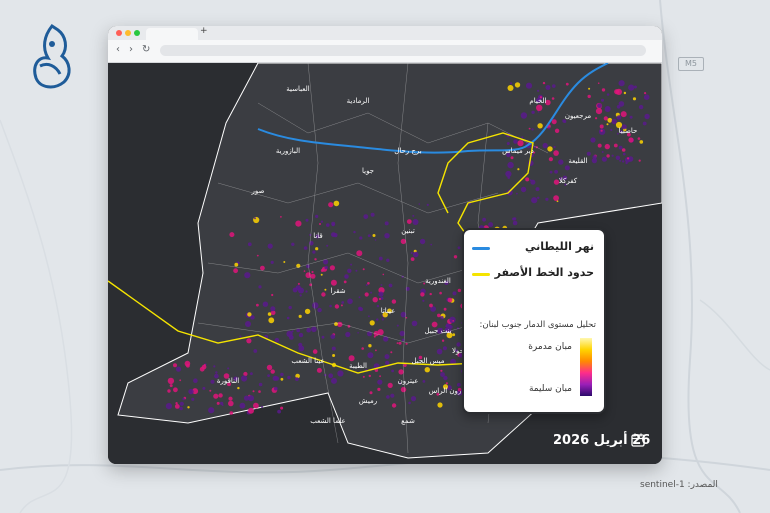 Image resolution: width=770 pixels, height=513 pixels. What do you see at coordinates (137, 33) in the screenshot?
I see `maximize-window-icon` at bounding box center [137, 33].